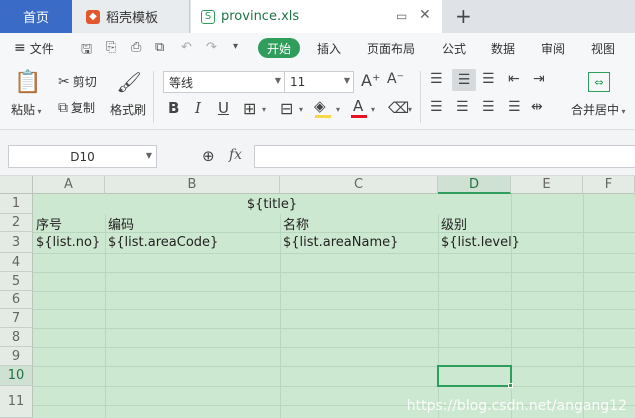  What do you see at coordinates (121, 223) in the screenshot?
I see `cell-b2: 编码` at bounding box center [121, 223].